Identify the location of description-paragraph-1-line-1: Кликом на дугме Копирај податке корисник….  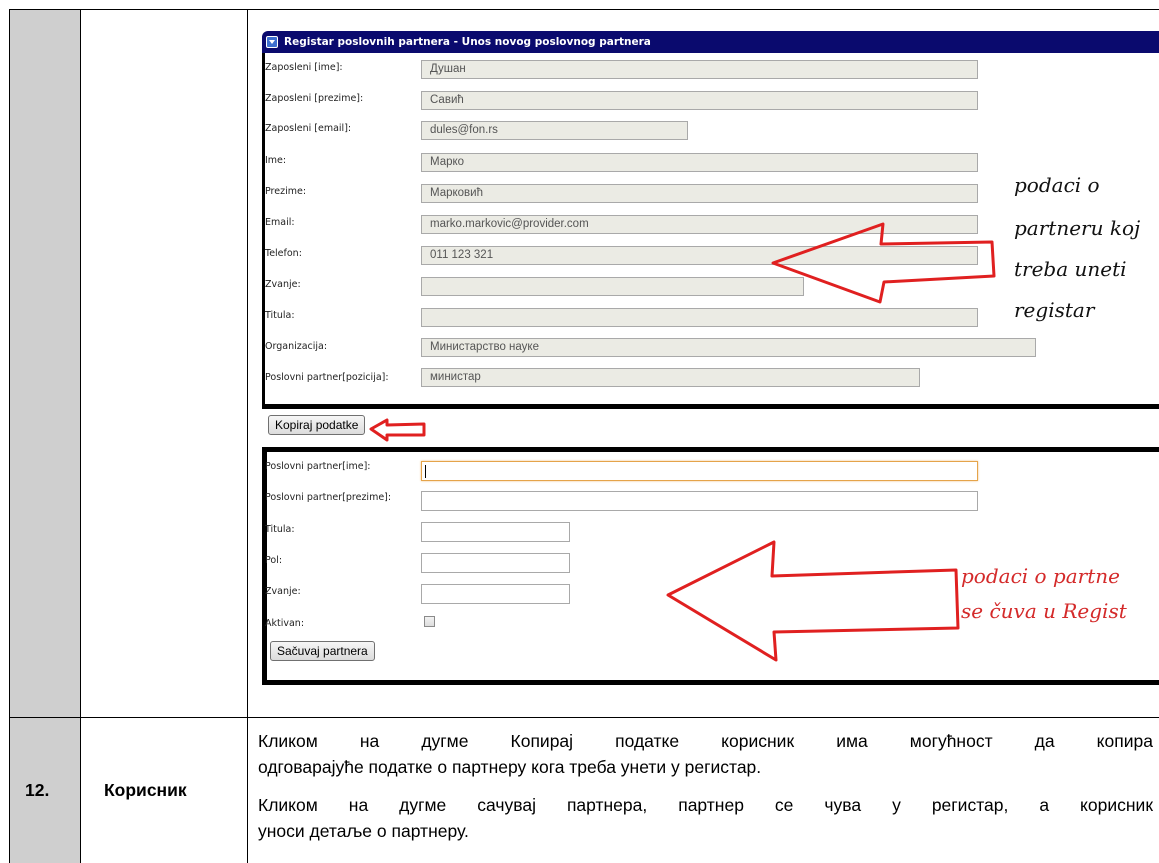
(705, 741).